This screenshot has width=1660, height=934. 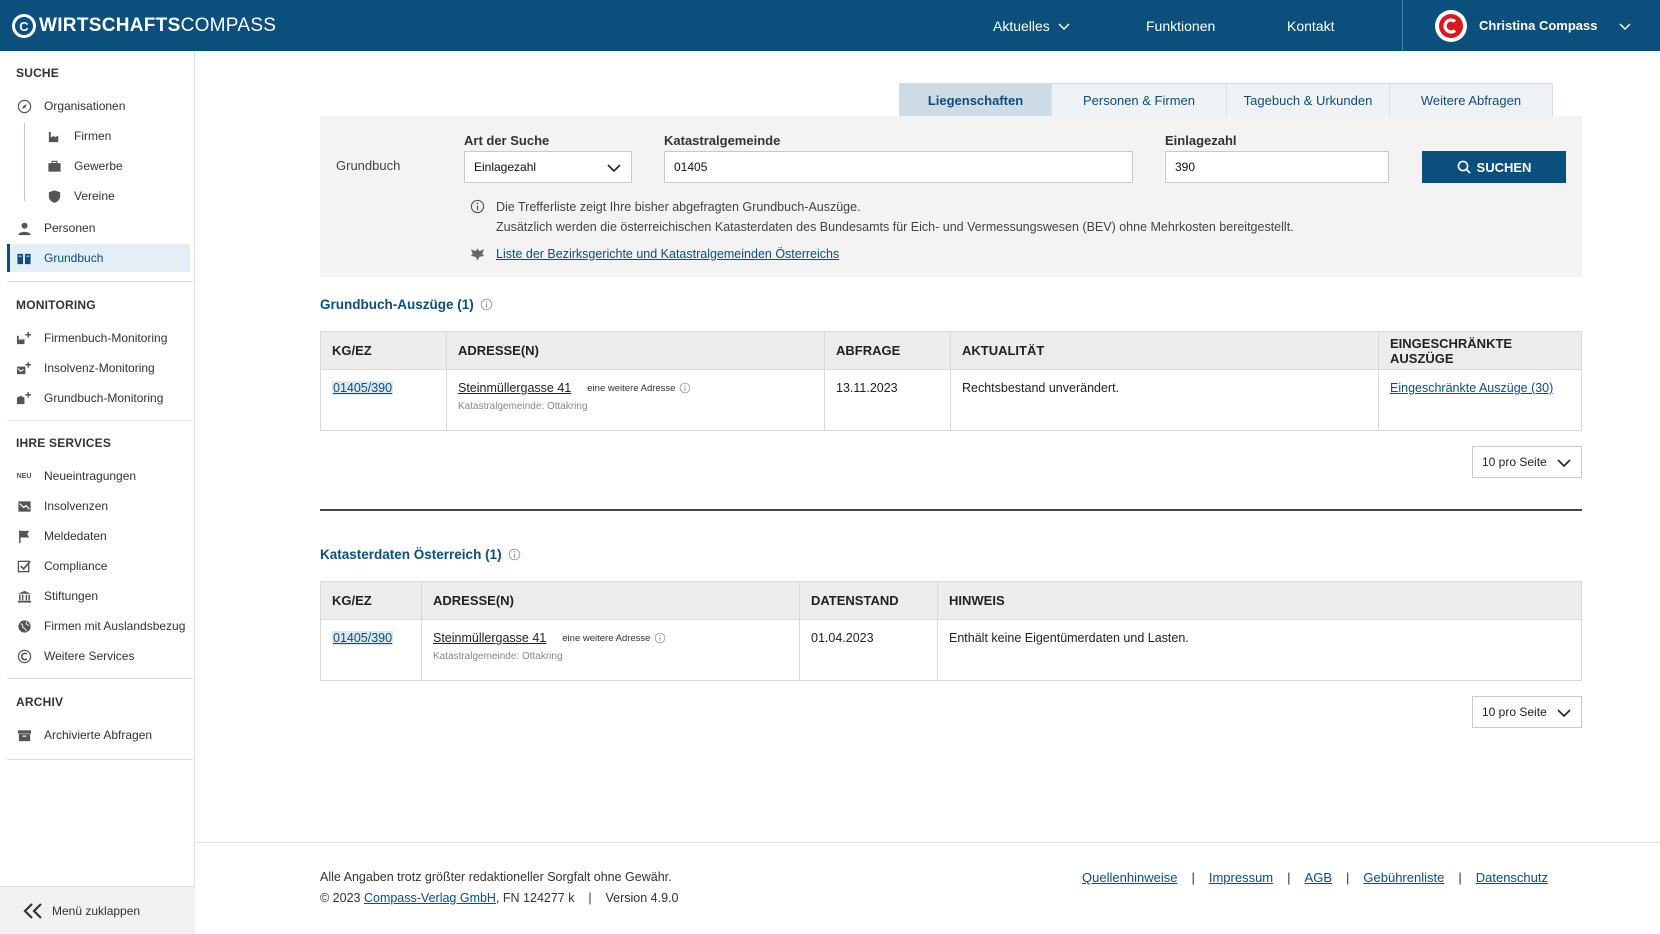 What do you see at coordinates (1241, 877) in the screenshot?
I see `footer-link-impressum: Impressum` at bounding box center [1241, 877].